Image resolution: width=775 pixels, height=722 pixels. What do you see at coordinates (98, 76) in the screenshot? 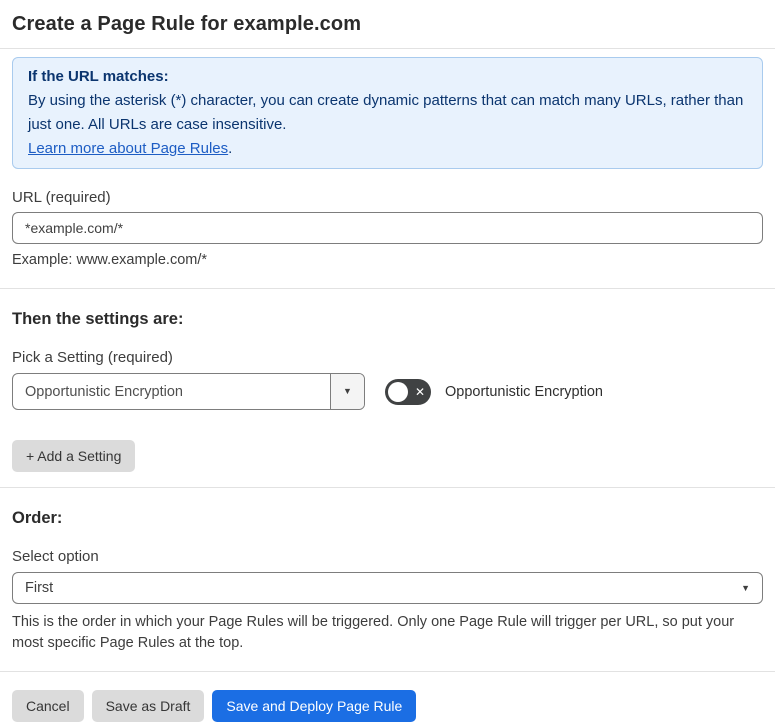
I see `info-box-heading: If the URL matches:` at bounding box center [98, 76].